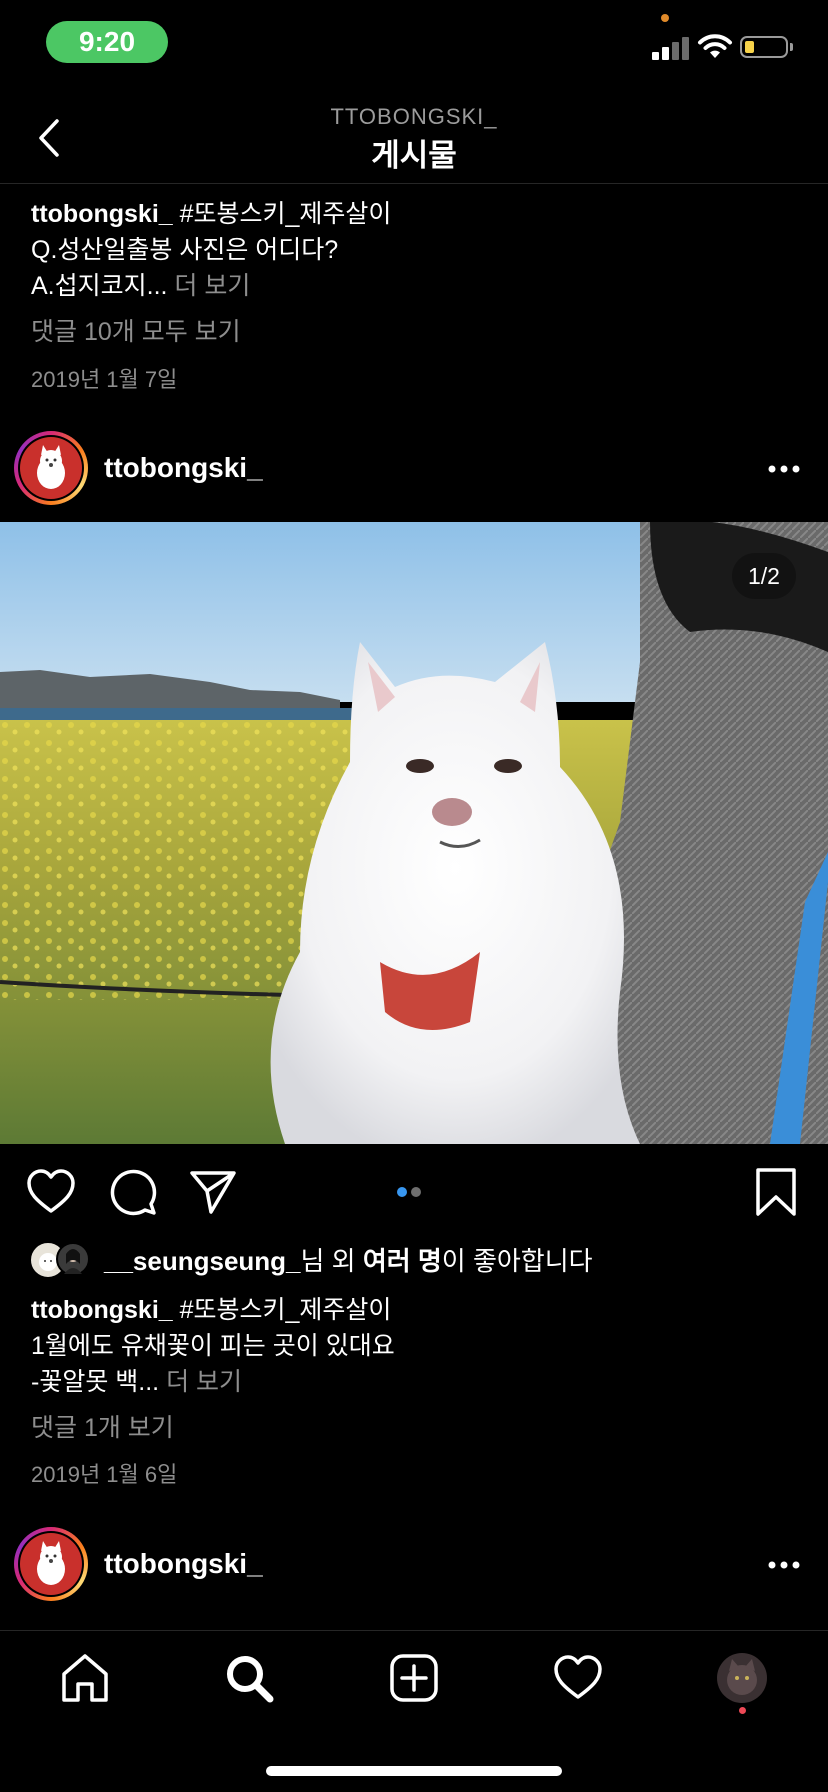  I want to click on battery-icon, so click(764, 47).